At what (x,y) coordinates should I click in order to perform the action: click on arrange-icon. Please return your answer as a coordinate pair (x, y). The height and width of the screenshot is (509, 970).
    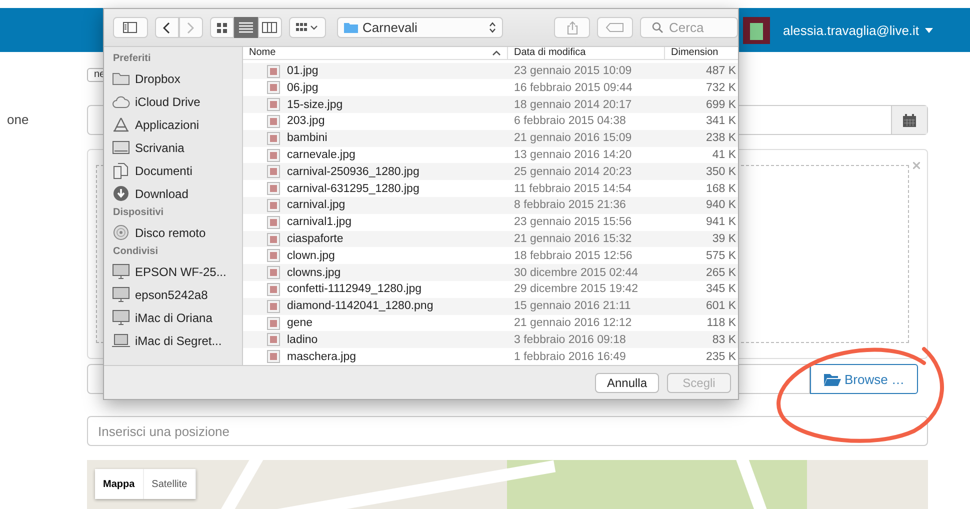
    Looking at the image, I should click on (307, 27).